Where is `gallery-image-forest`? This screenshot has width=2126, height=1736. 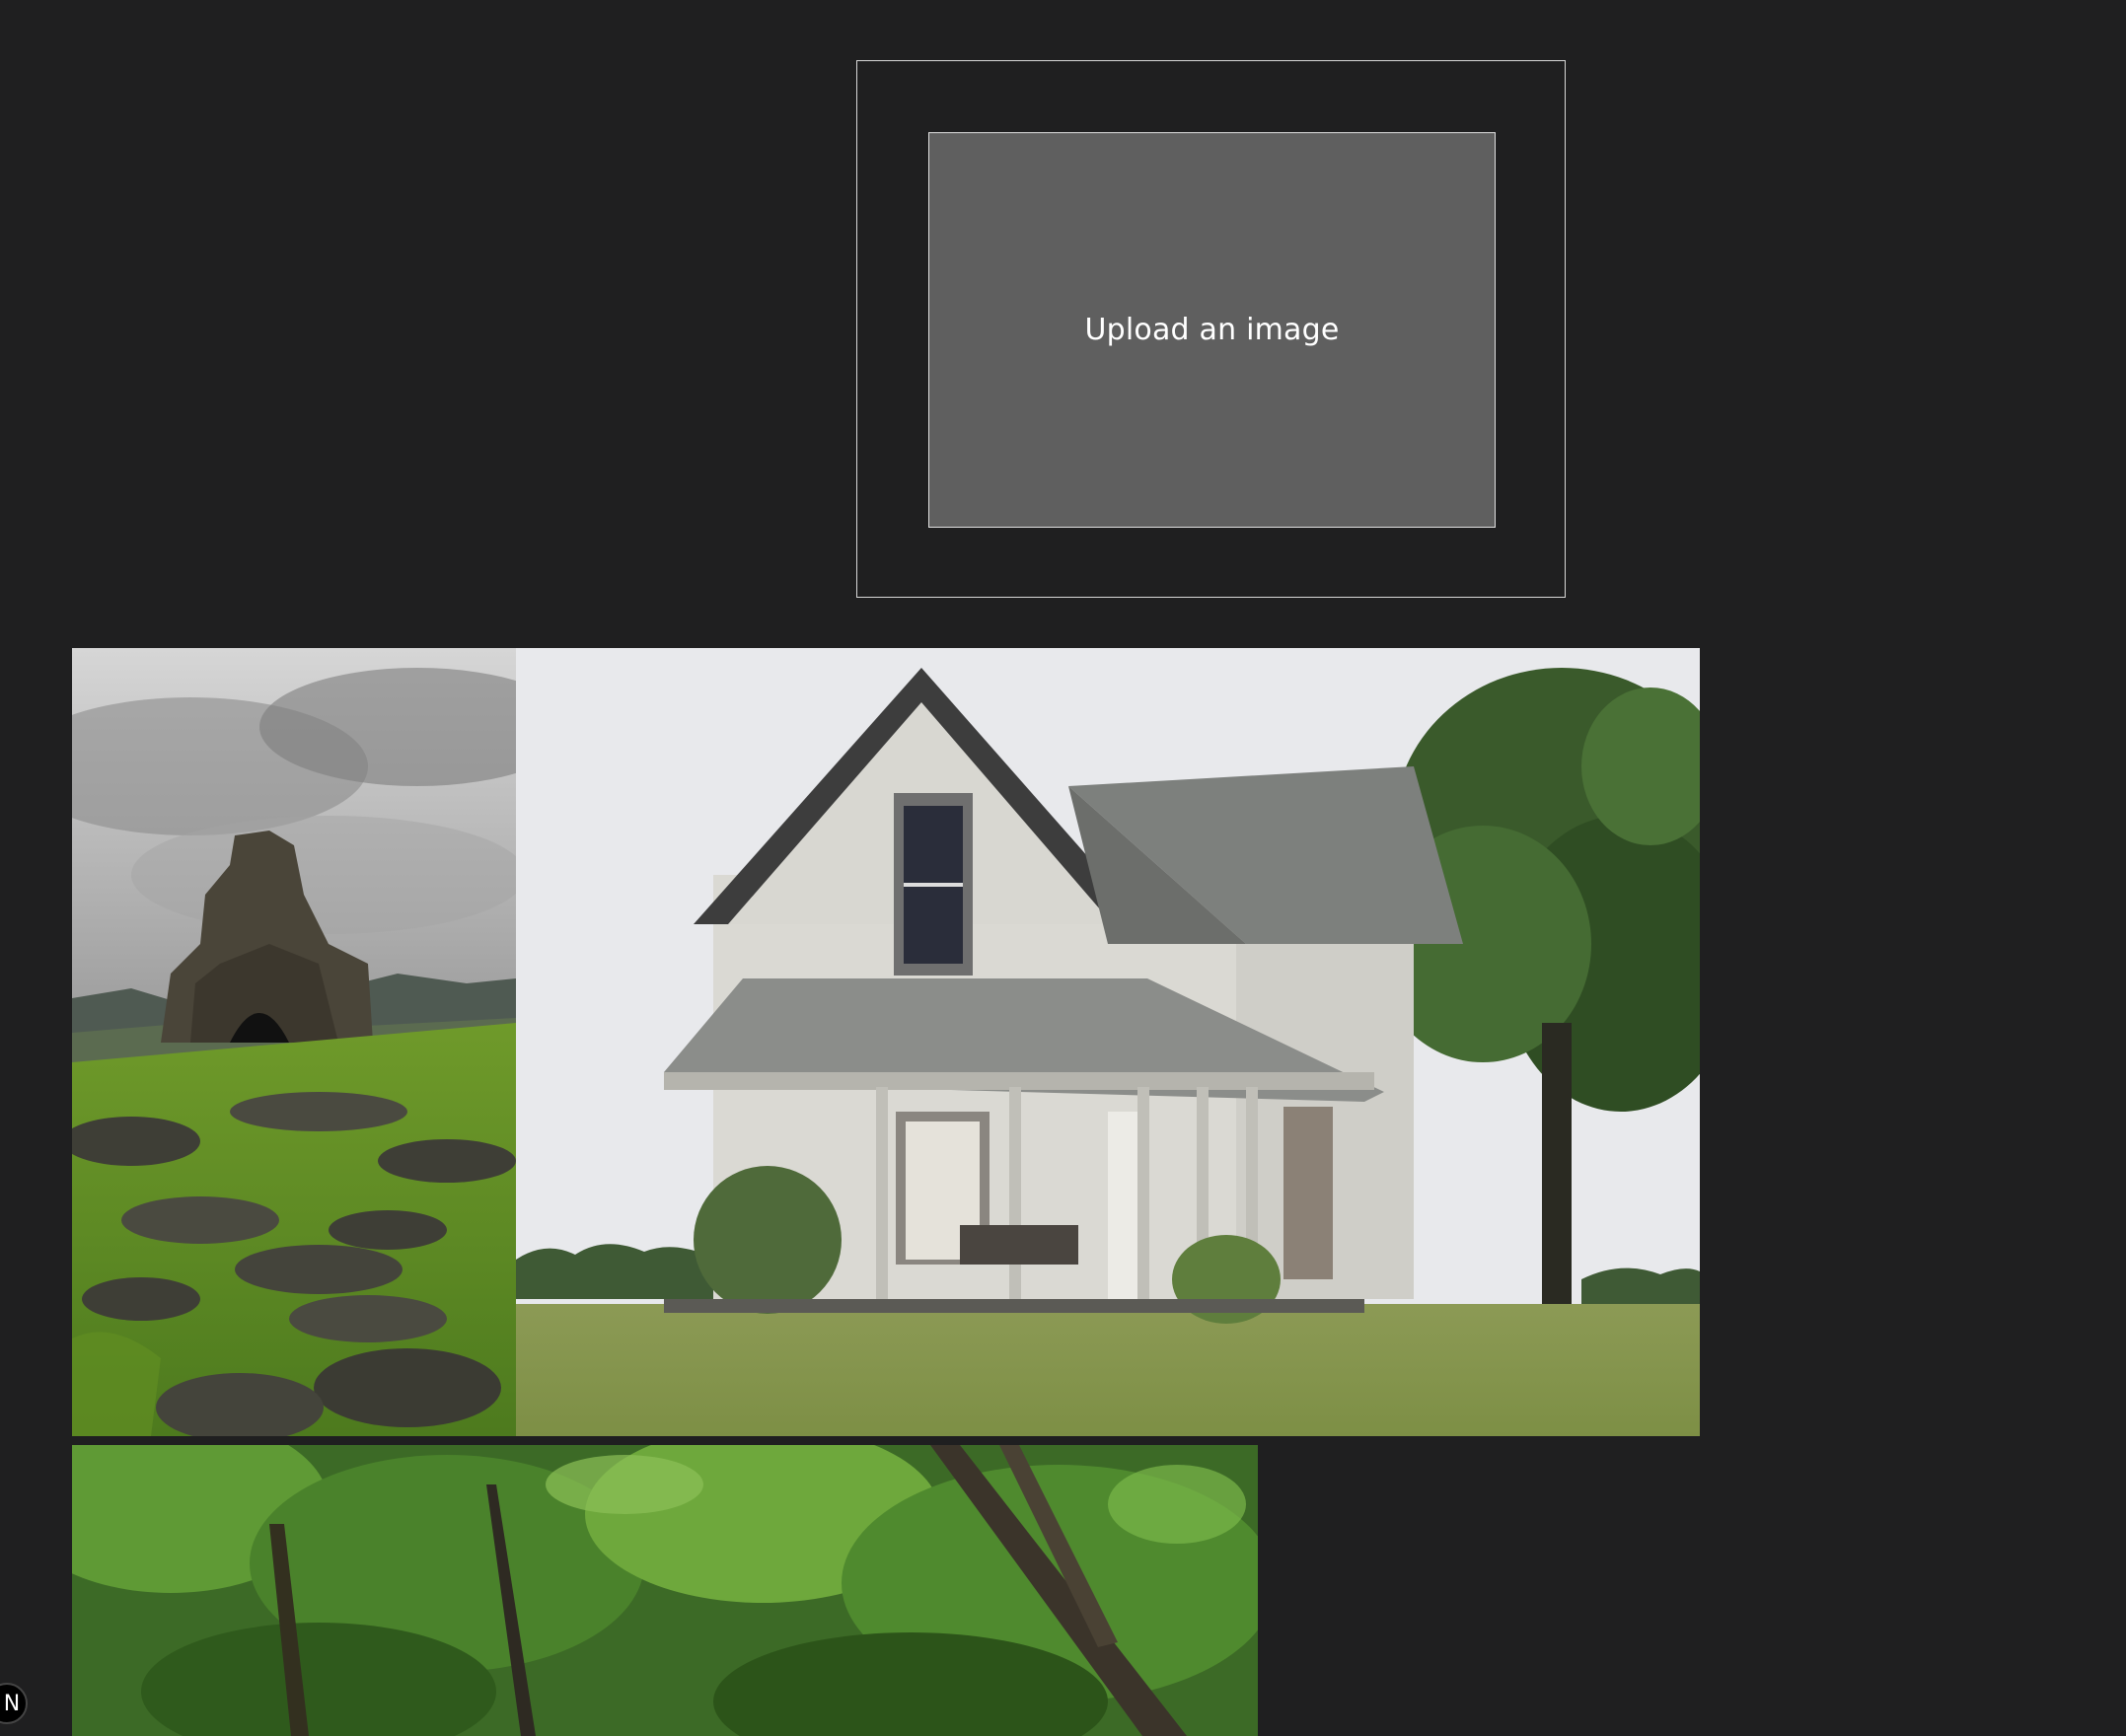 gallery-image-forest is located at coordinates (665, 1590).